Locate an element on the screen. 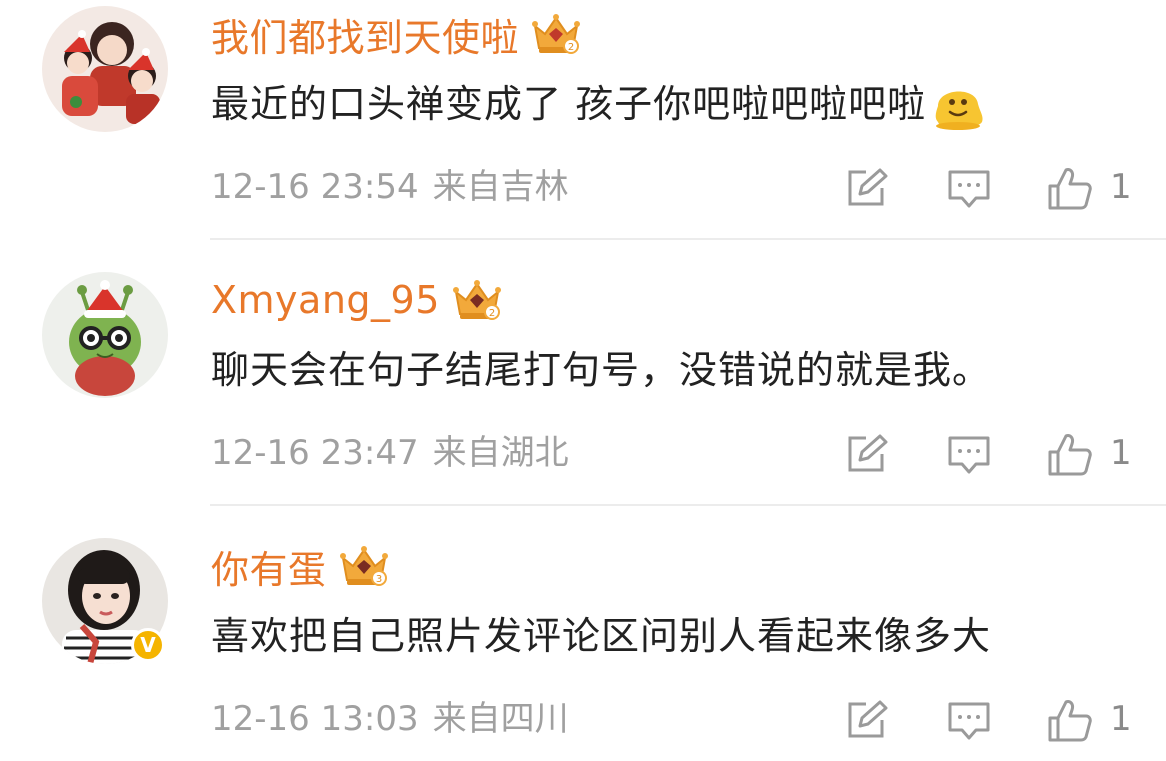  comment-location: 来自湖北 is located at coordinates (500, 453).